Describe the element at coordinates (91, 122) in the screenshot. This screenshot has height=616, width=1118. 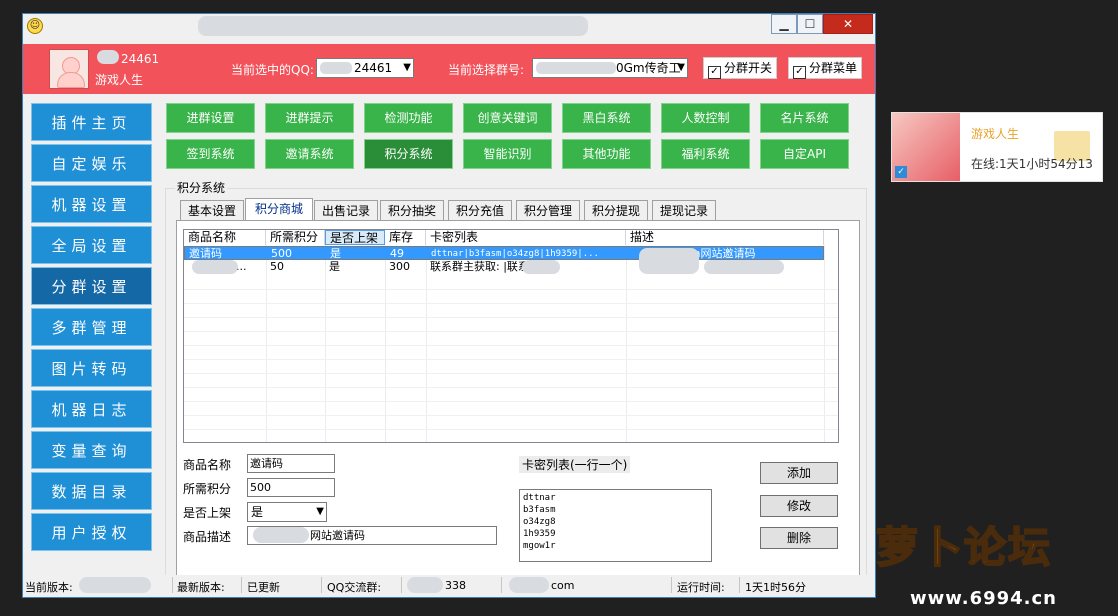
I see `sidebar-item-home: 插件主页` at that location.